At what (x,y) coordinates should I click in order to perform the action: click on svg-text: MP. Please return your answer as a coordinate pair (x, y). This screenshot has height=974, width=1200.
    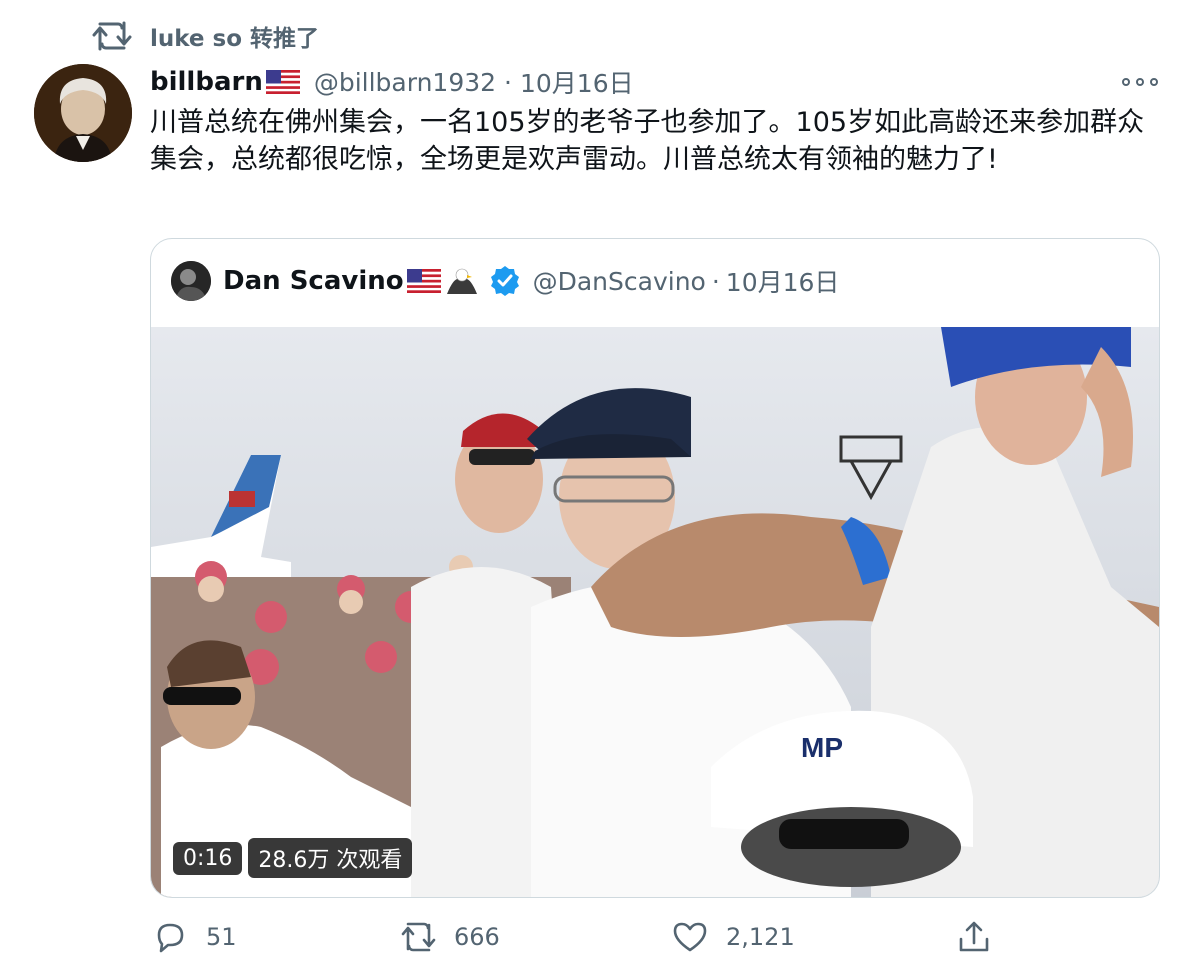
    Looking at the image, I should click on (822, 747).